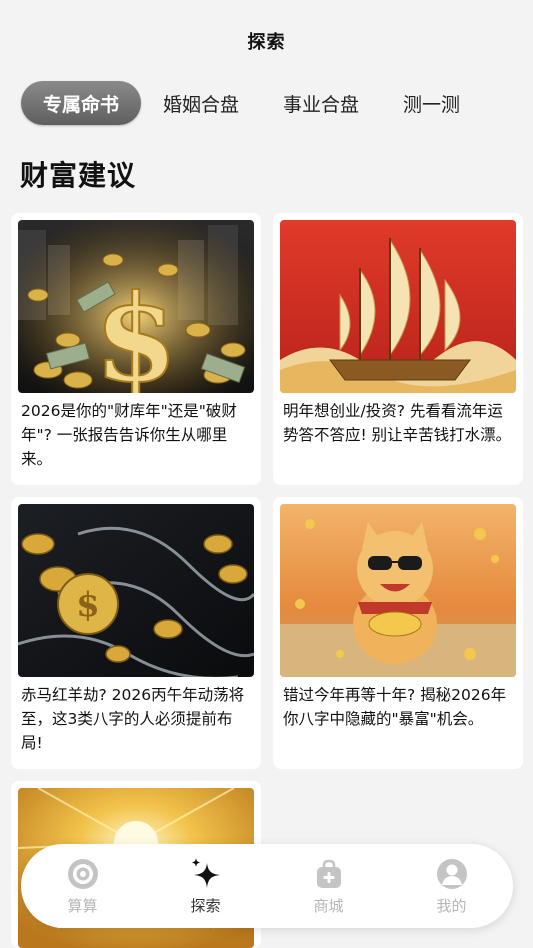 The height and width of the screenshot is (948, 533). I want to click on nav-item-calculate: 算算, so click(82, 886).